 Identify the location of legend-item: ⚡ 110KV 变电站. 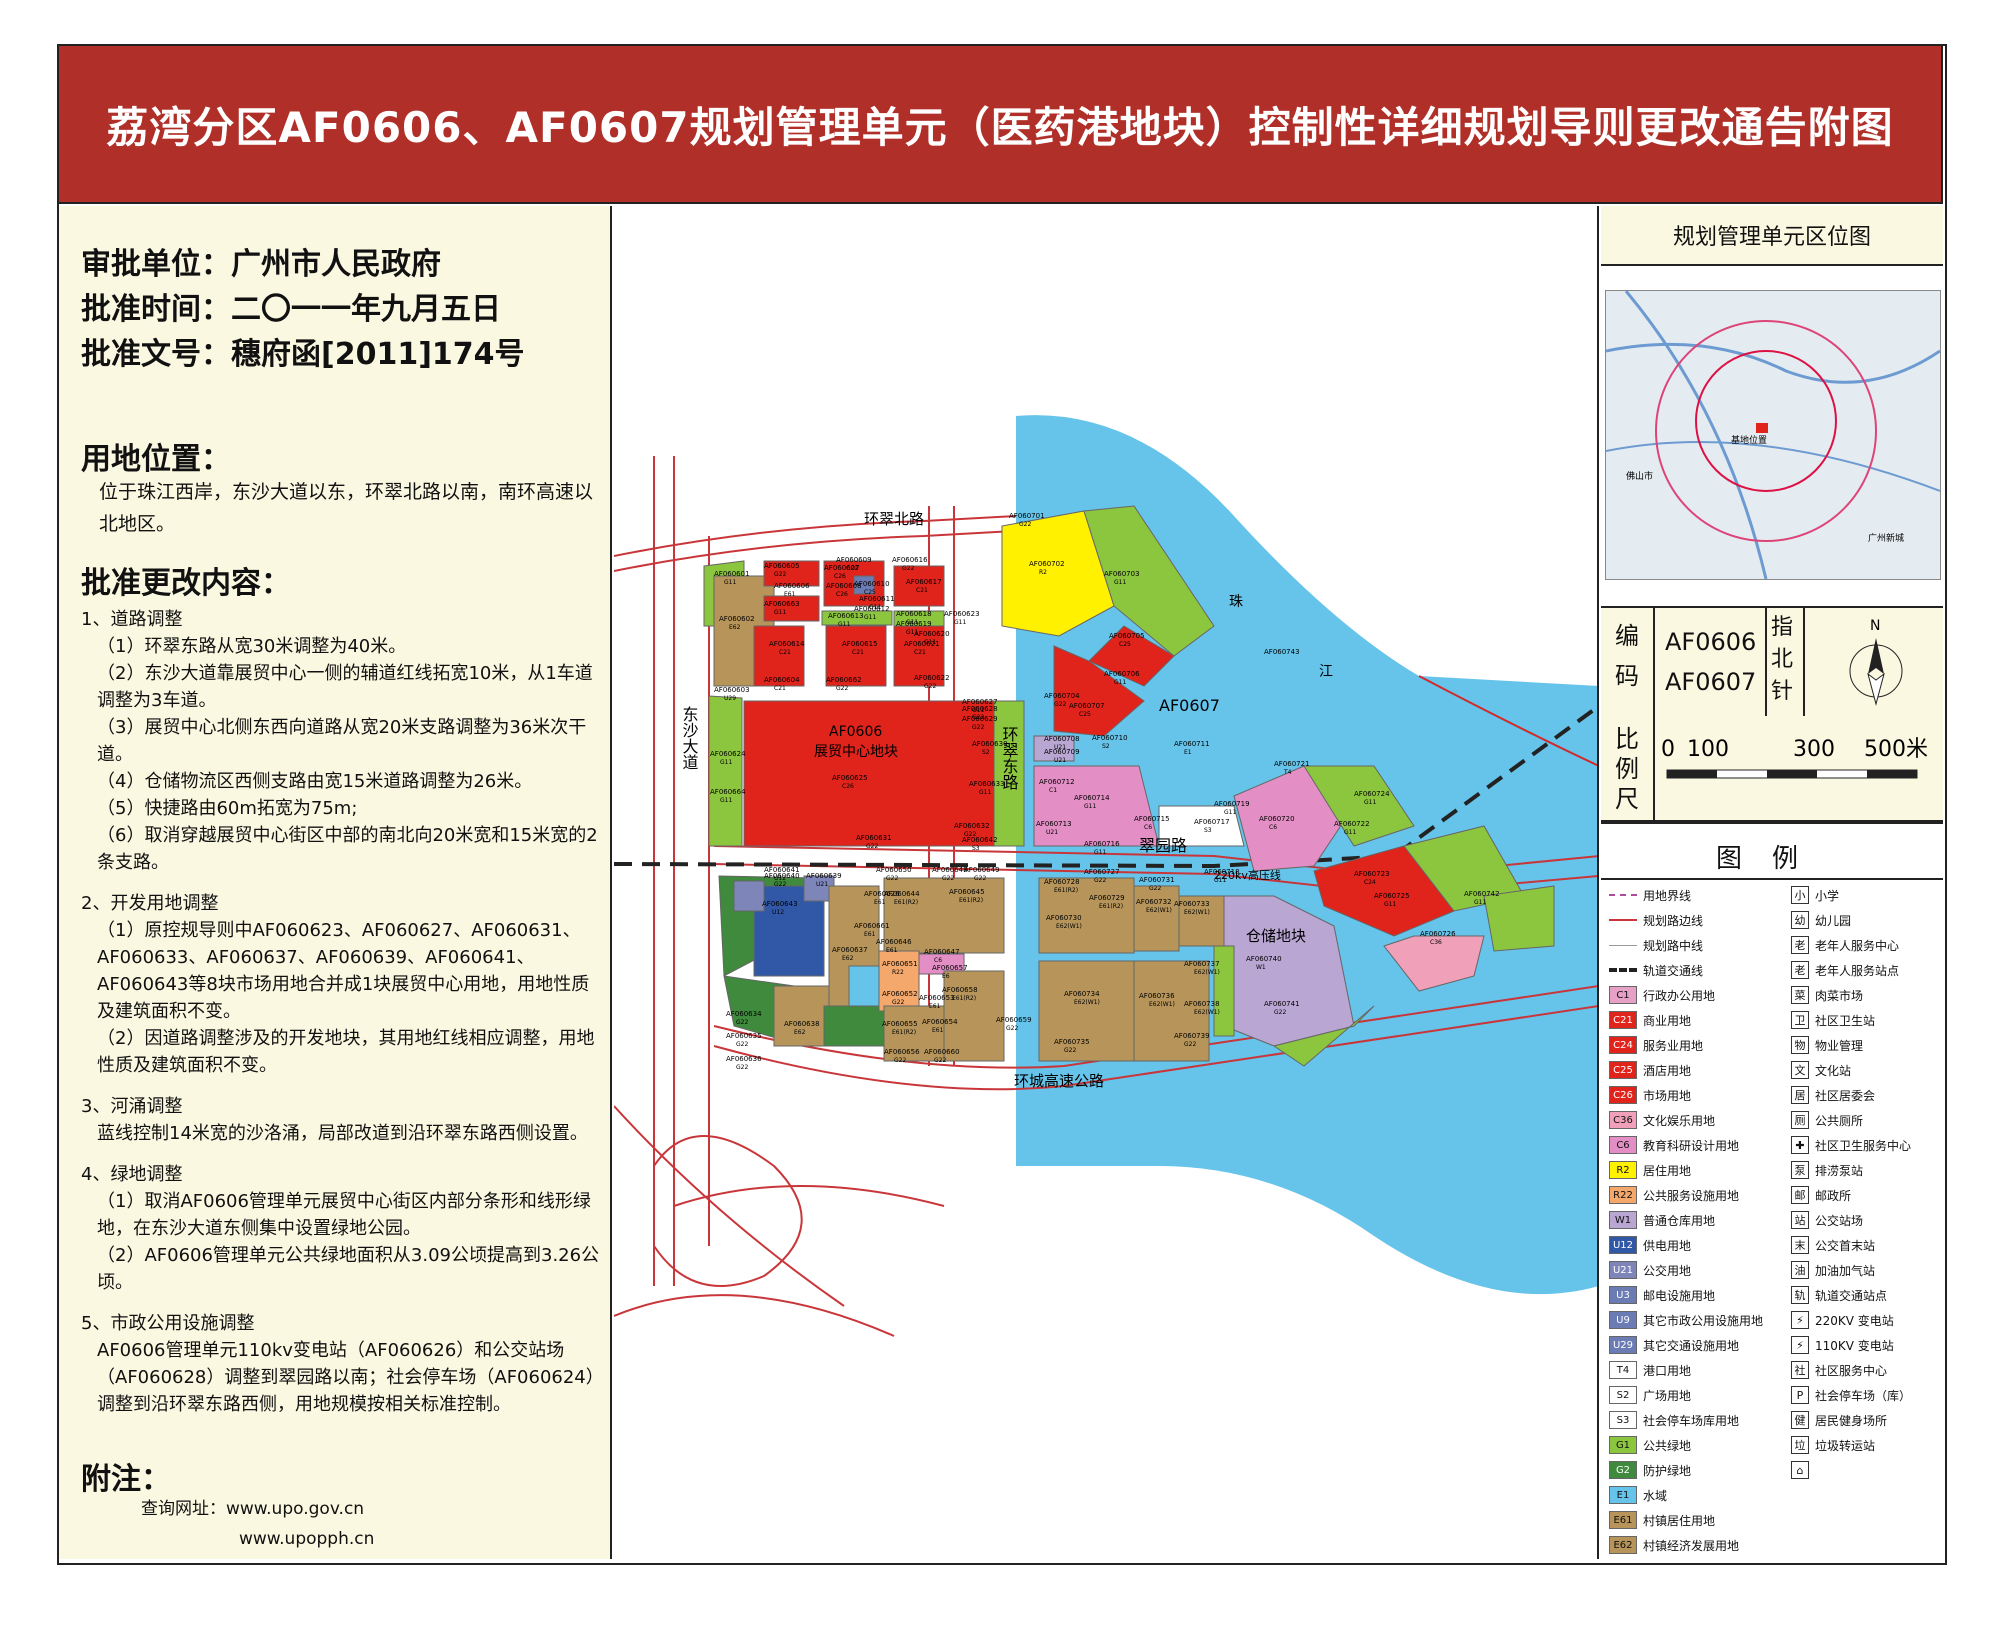
(1842, 1345).